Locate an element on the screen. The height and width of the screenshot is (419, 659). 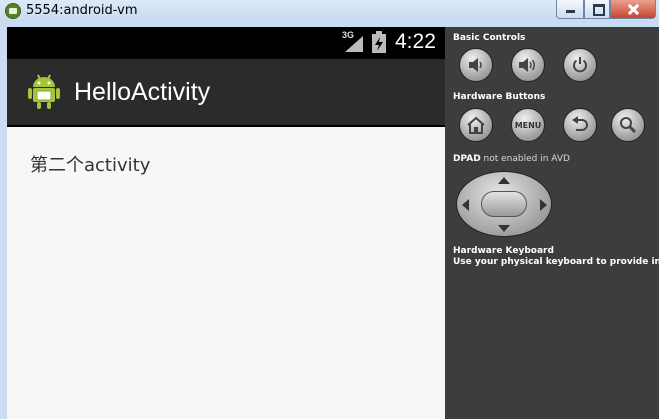
power-icon is located at coordinates (580, 65).